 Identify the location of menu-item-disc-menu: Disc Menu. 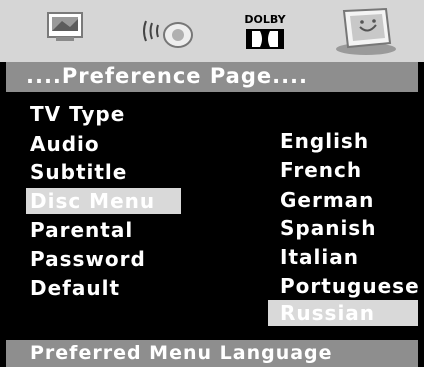
(103, 201).